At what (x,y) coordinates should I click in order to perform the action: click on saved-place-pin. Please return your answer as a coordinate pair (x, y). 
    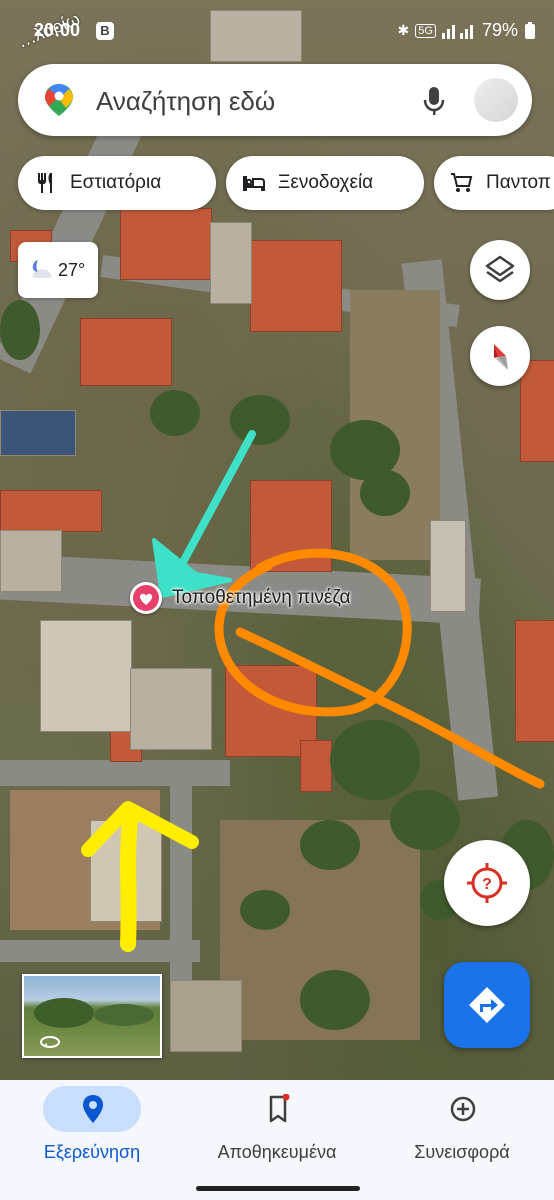
    Looking at the image, I should click on (146, 598).